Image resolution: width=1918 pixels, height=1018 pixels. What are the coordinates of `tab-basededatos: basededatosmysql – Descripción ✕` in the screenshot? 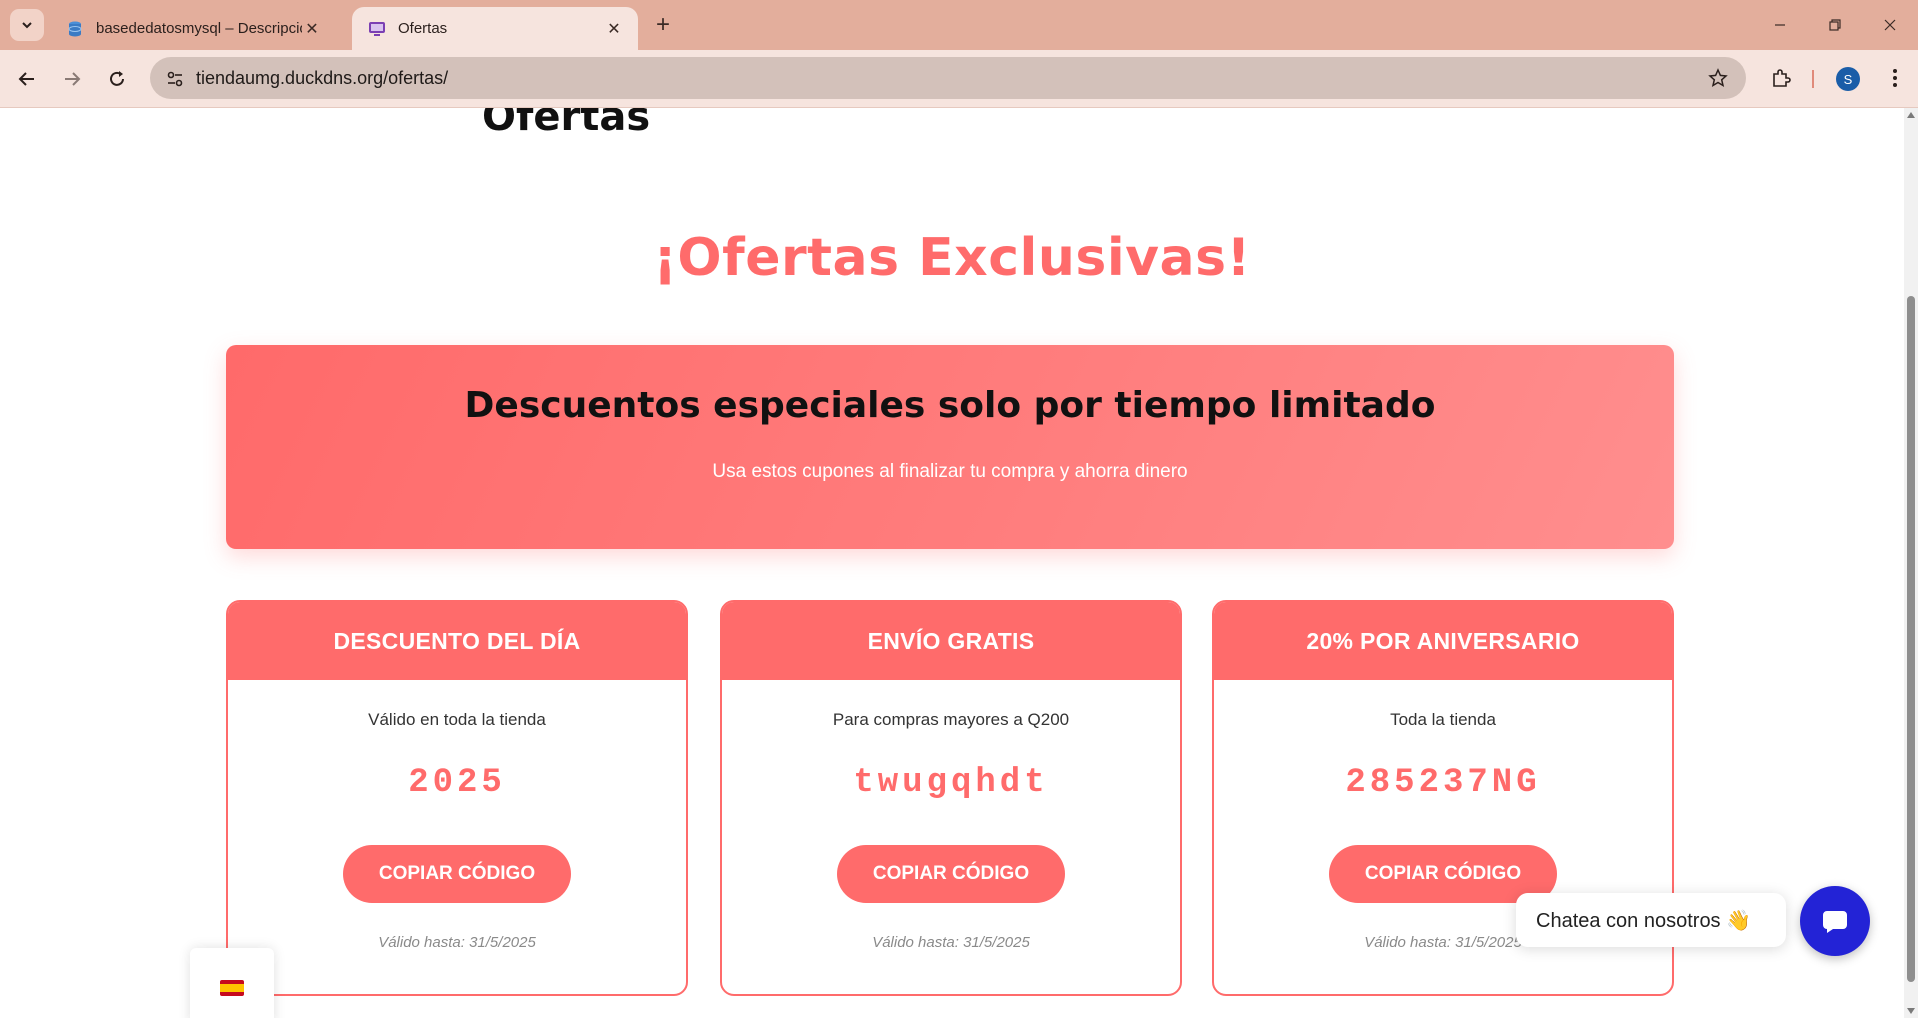 It's located at (193, 28).